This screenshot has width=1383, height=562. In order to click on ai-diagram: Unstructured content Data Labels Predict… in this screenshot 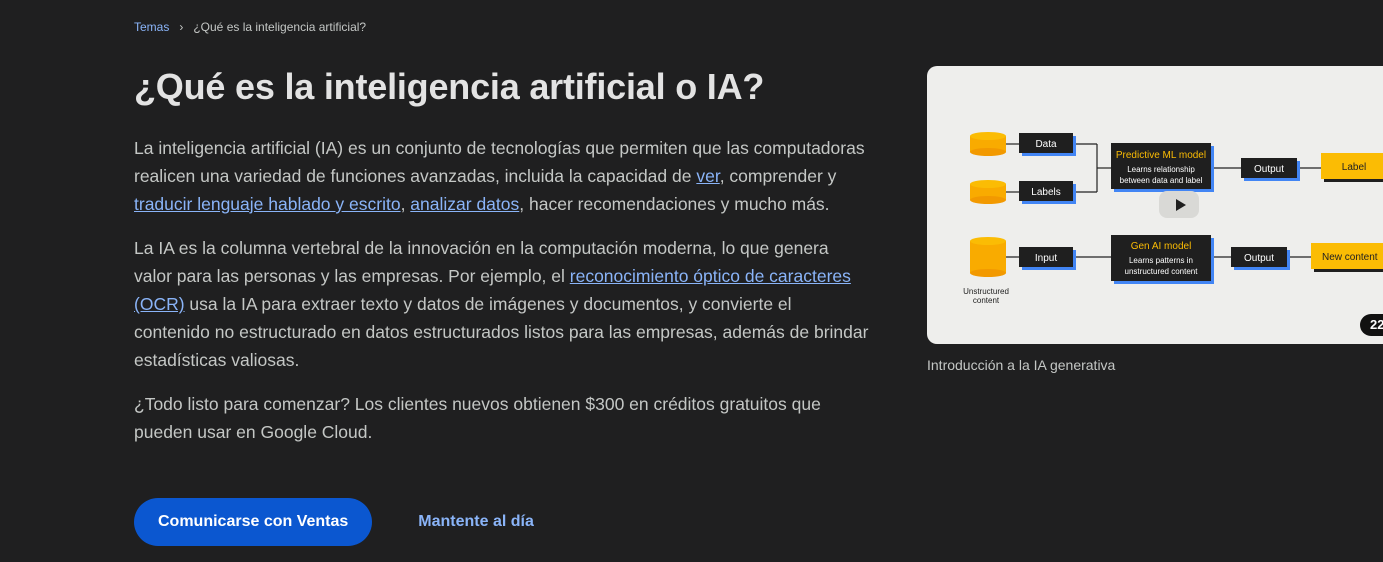, I will do `click(1173, 218)`.